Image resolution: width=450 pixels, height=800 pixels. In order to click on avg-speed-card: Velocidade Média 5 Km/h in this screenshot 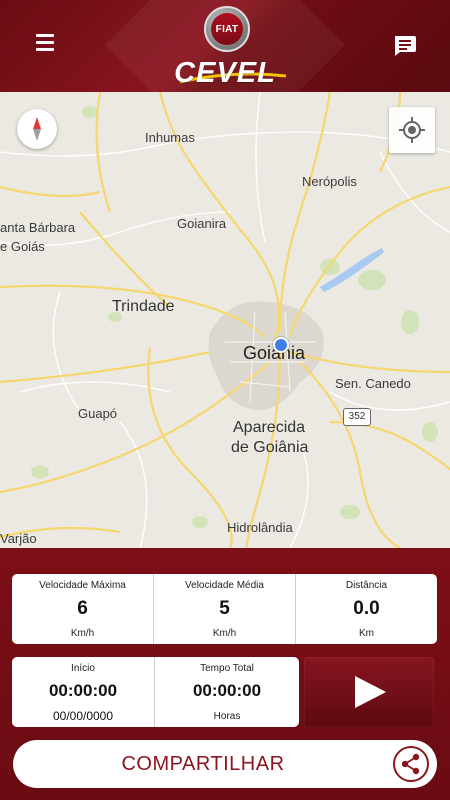, I will do `click(225, 609)`.